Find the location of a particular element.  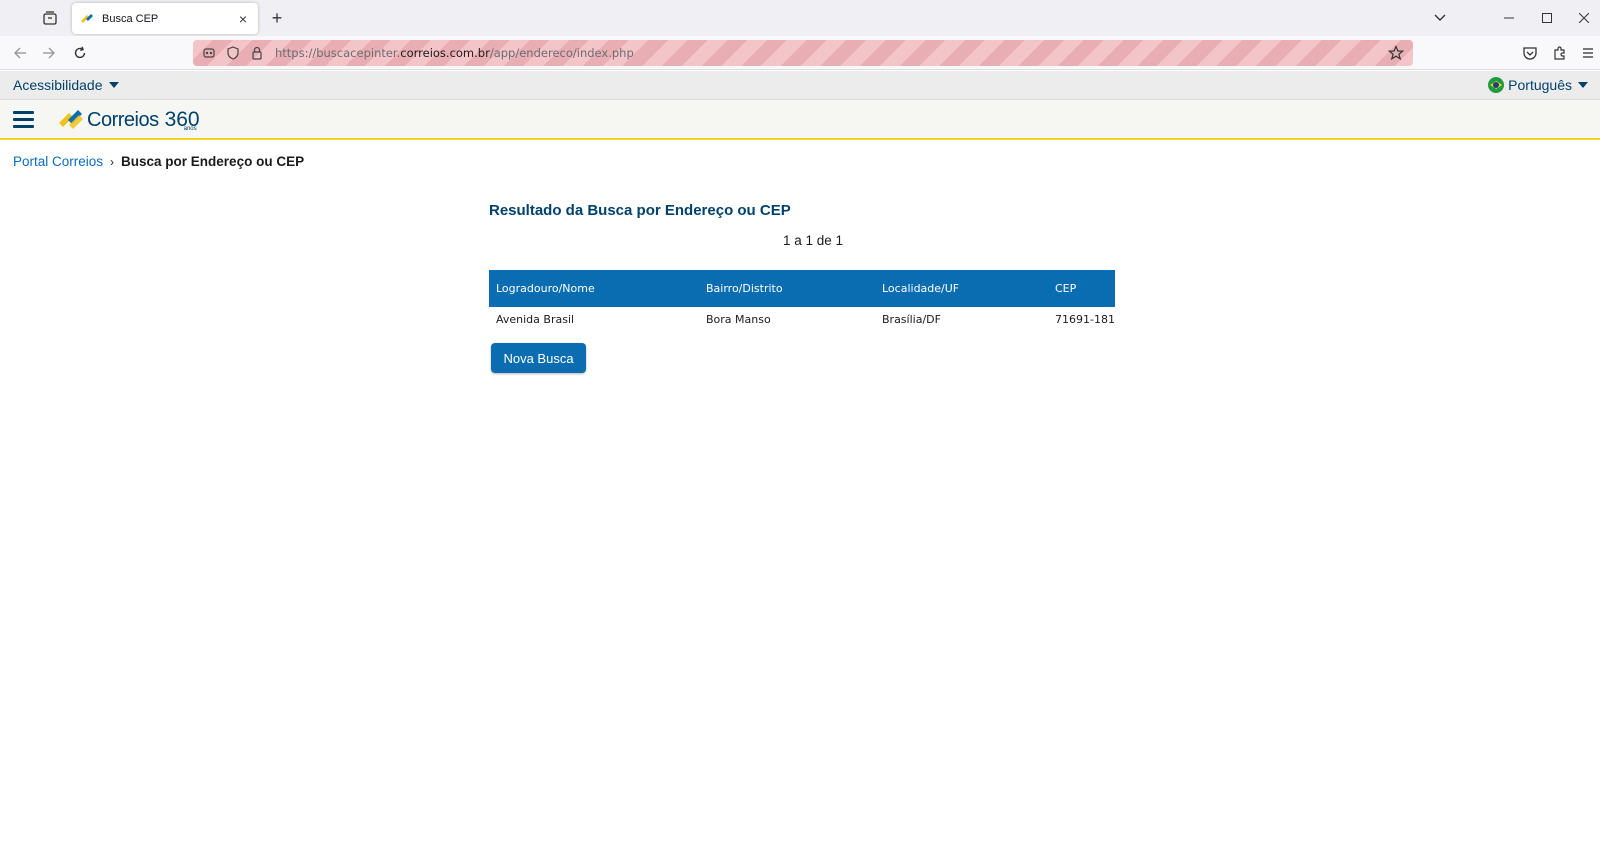

logo-text: Correios is located at coordinates (123, 119).